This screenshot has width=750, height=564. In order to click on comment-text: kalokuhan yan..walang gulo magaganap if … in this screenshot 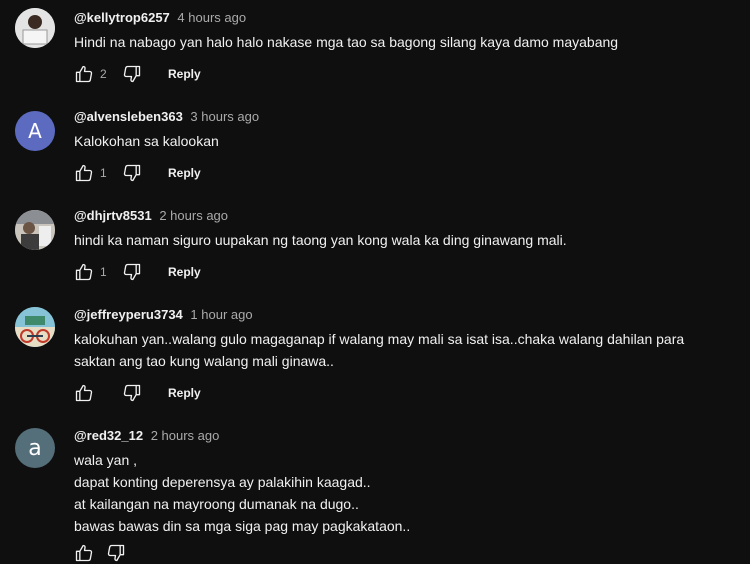, I will do `click(379, 350)`.